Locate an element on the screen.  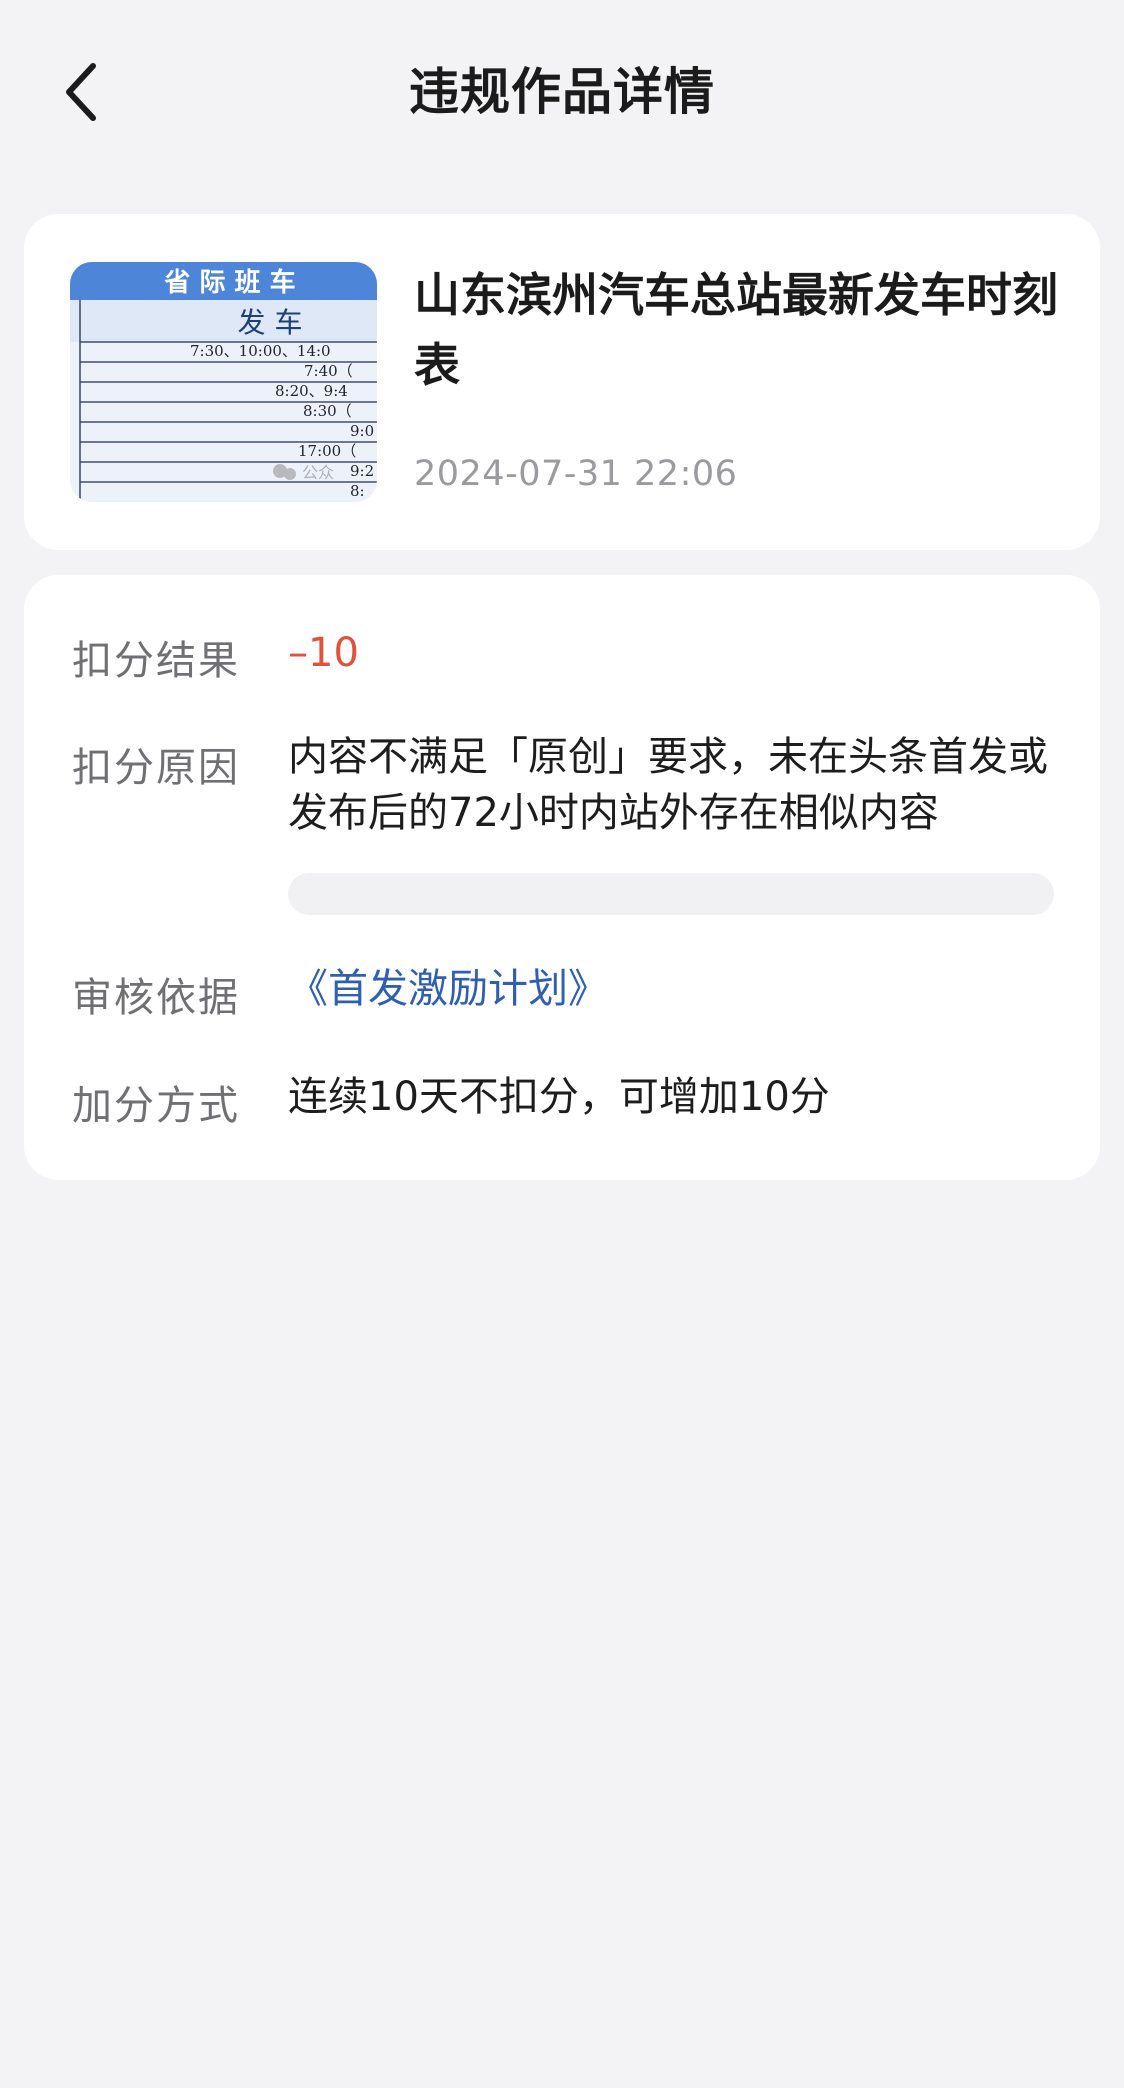
thumb-heading: 省 际 班 车 is located at coordinates (229, 282).